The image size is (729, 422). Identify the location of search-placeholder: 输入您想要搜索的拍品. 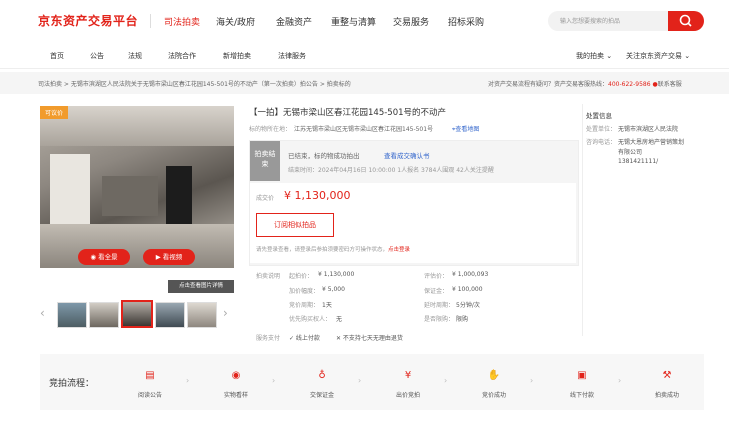
(590, 21).